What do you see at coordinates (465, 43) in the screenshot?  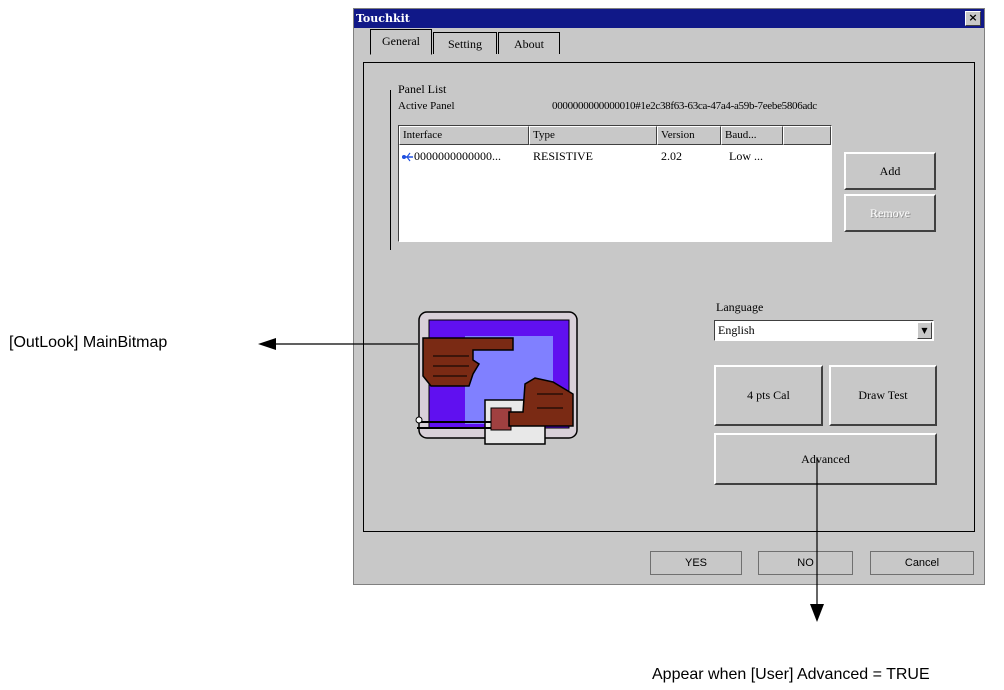 I see `tab-setting: Setting` at bounding box center [465, 43].